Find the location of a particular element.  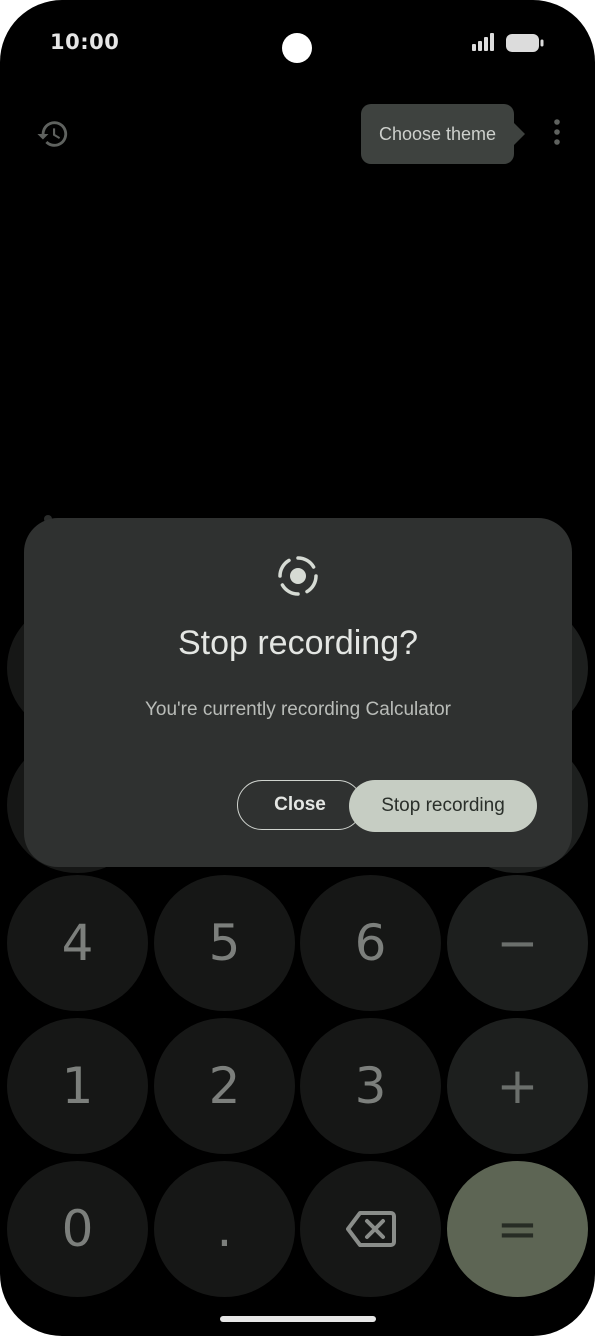

dialog-message: You're currently recording Calculator is located at coordinates (298, 709).